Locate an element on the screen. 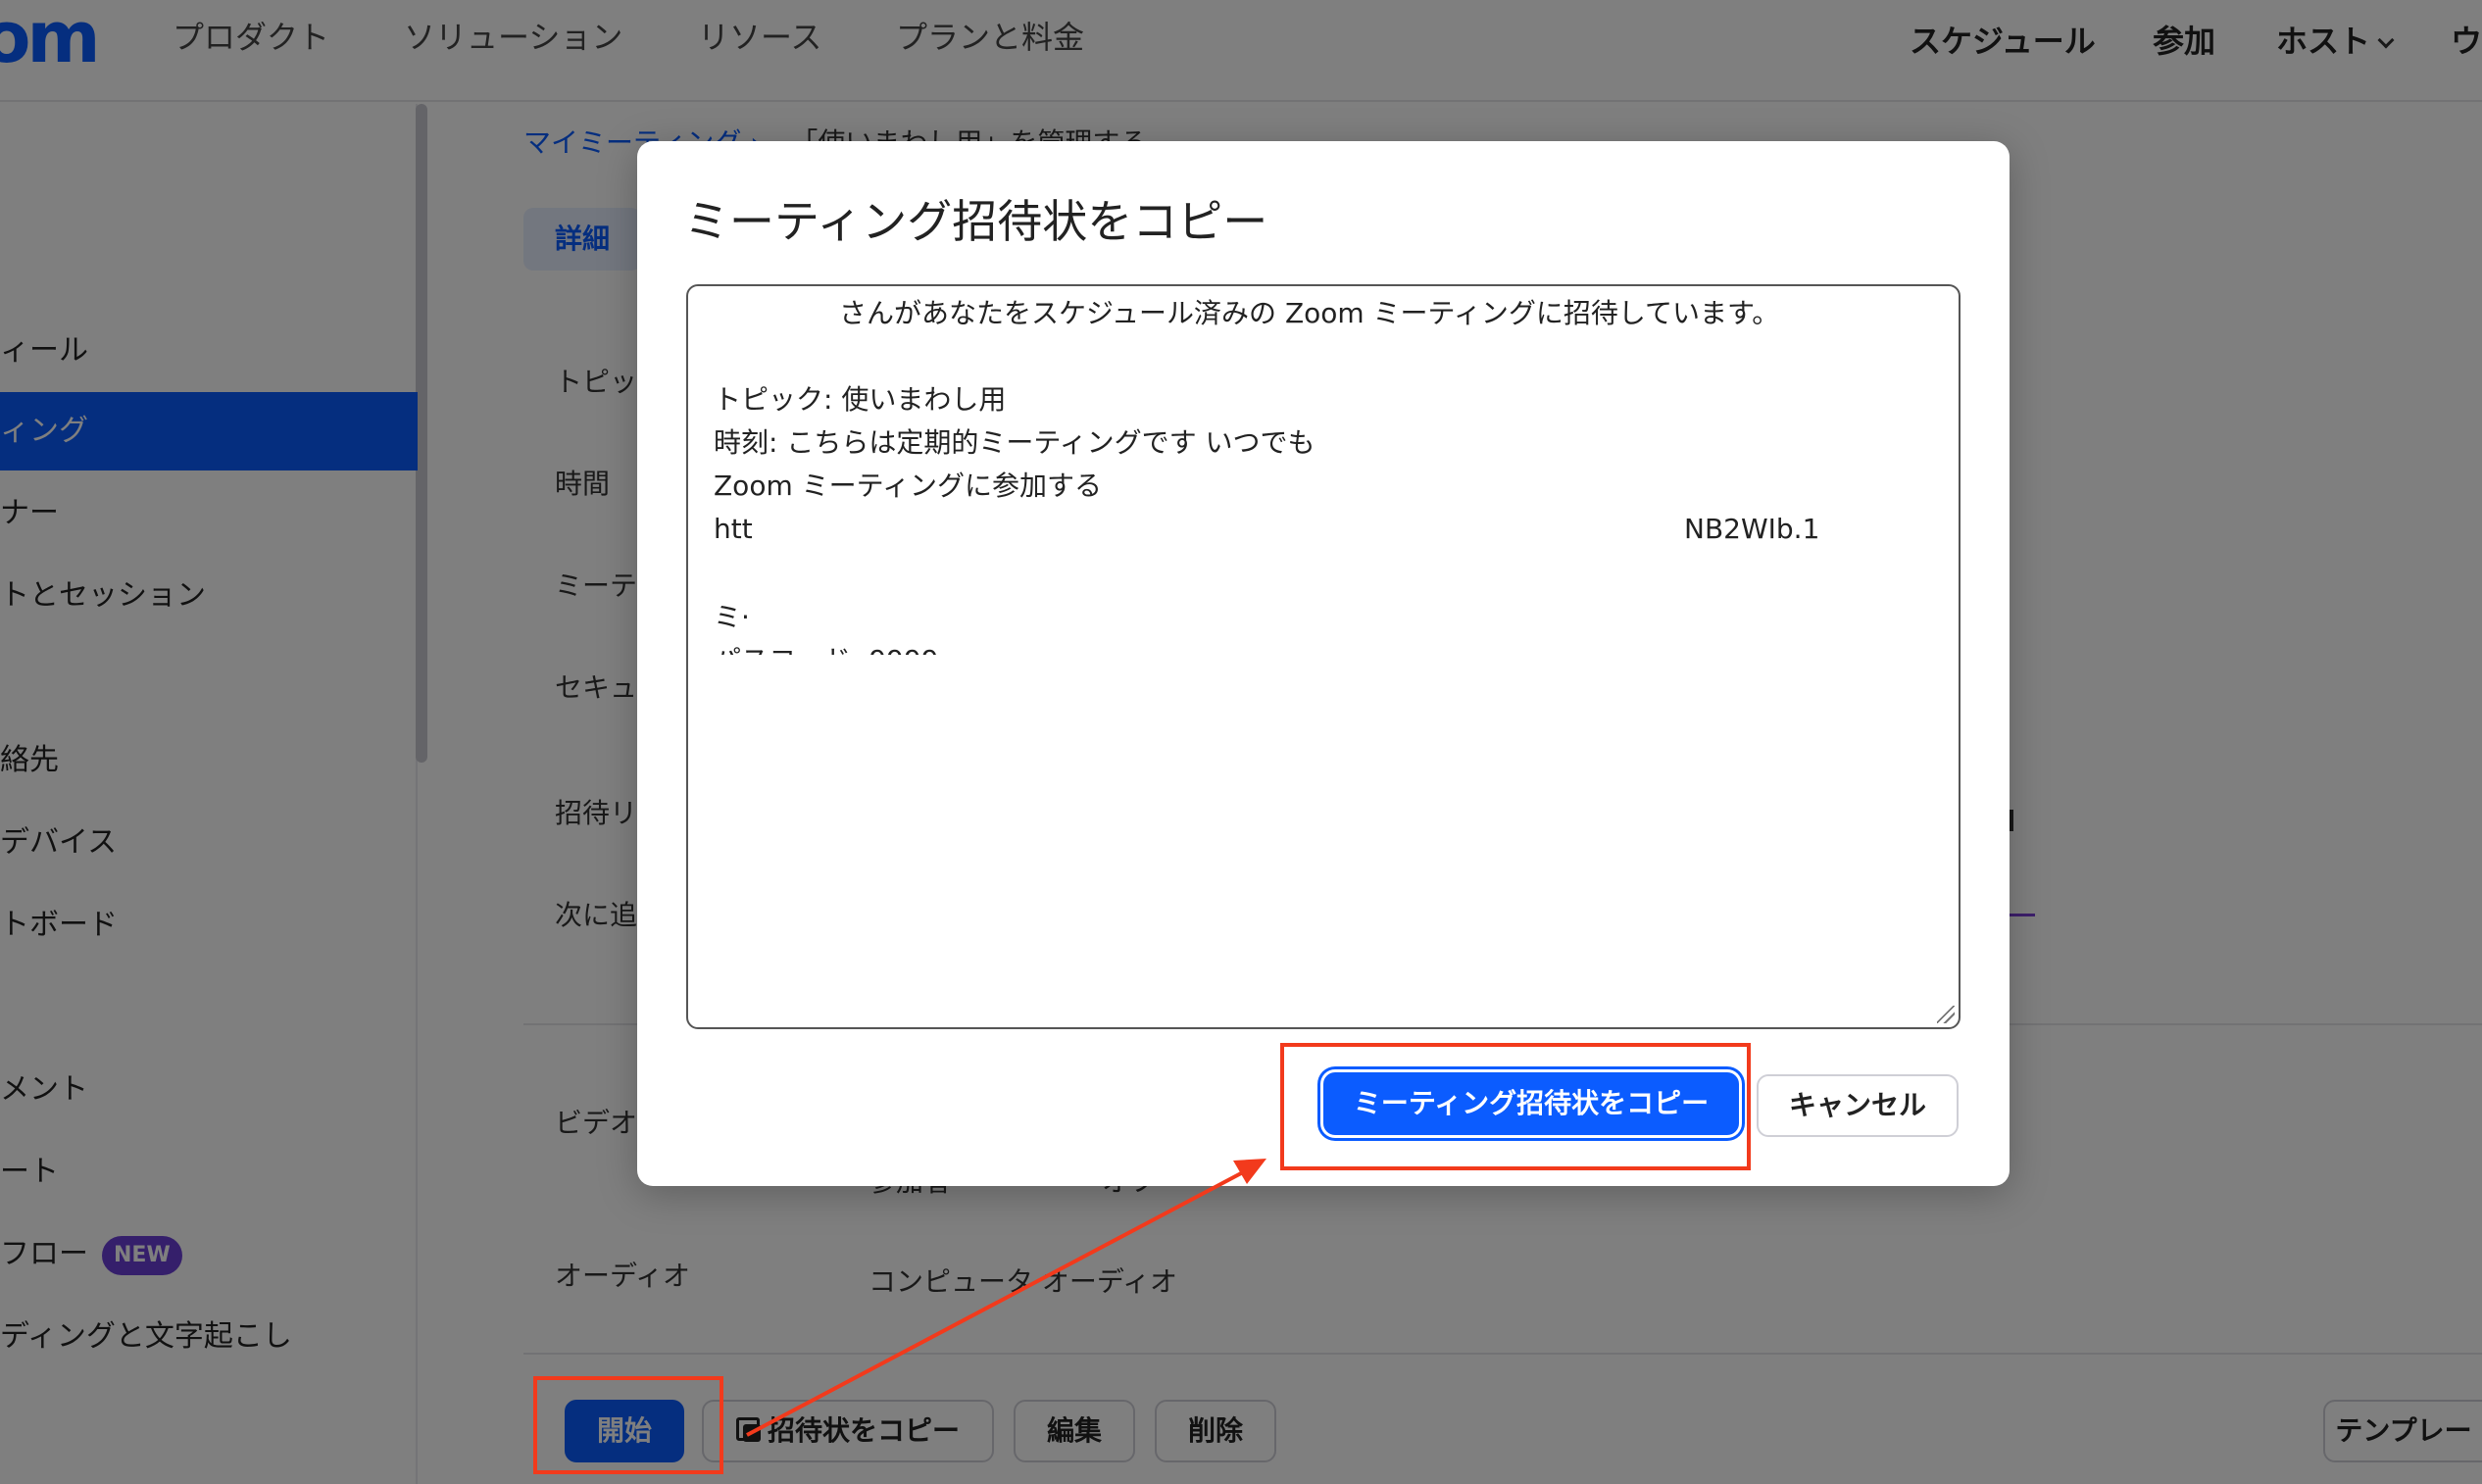 The image size is (2482, 1484). invite-line: 時刻: こちらは定期的ミーティングです いつでも is located at coordinates (1014, 443).